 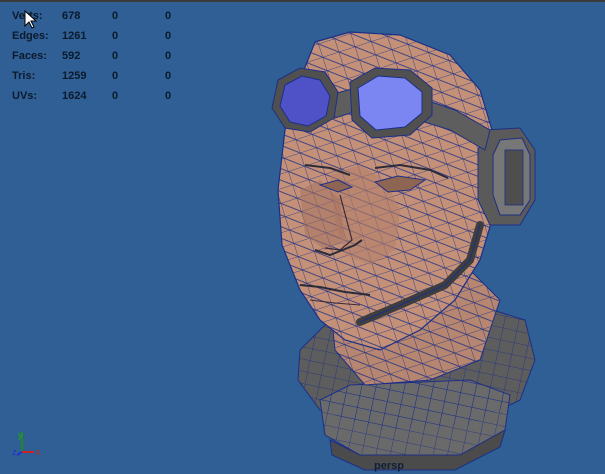 What do you see at coordinates (103, 36) in the screenshot?
I see `stat-row-edges: Edges: 1261 0 0` at bounding box center [103, 36].